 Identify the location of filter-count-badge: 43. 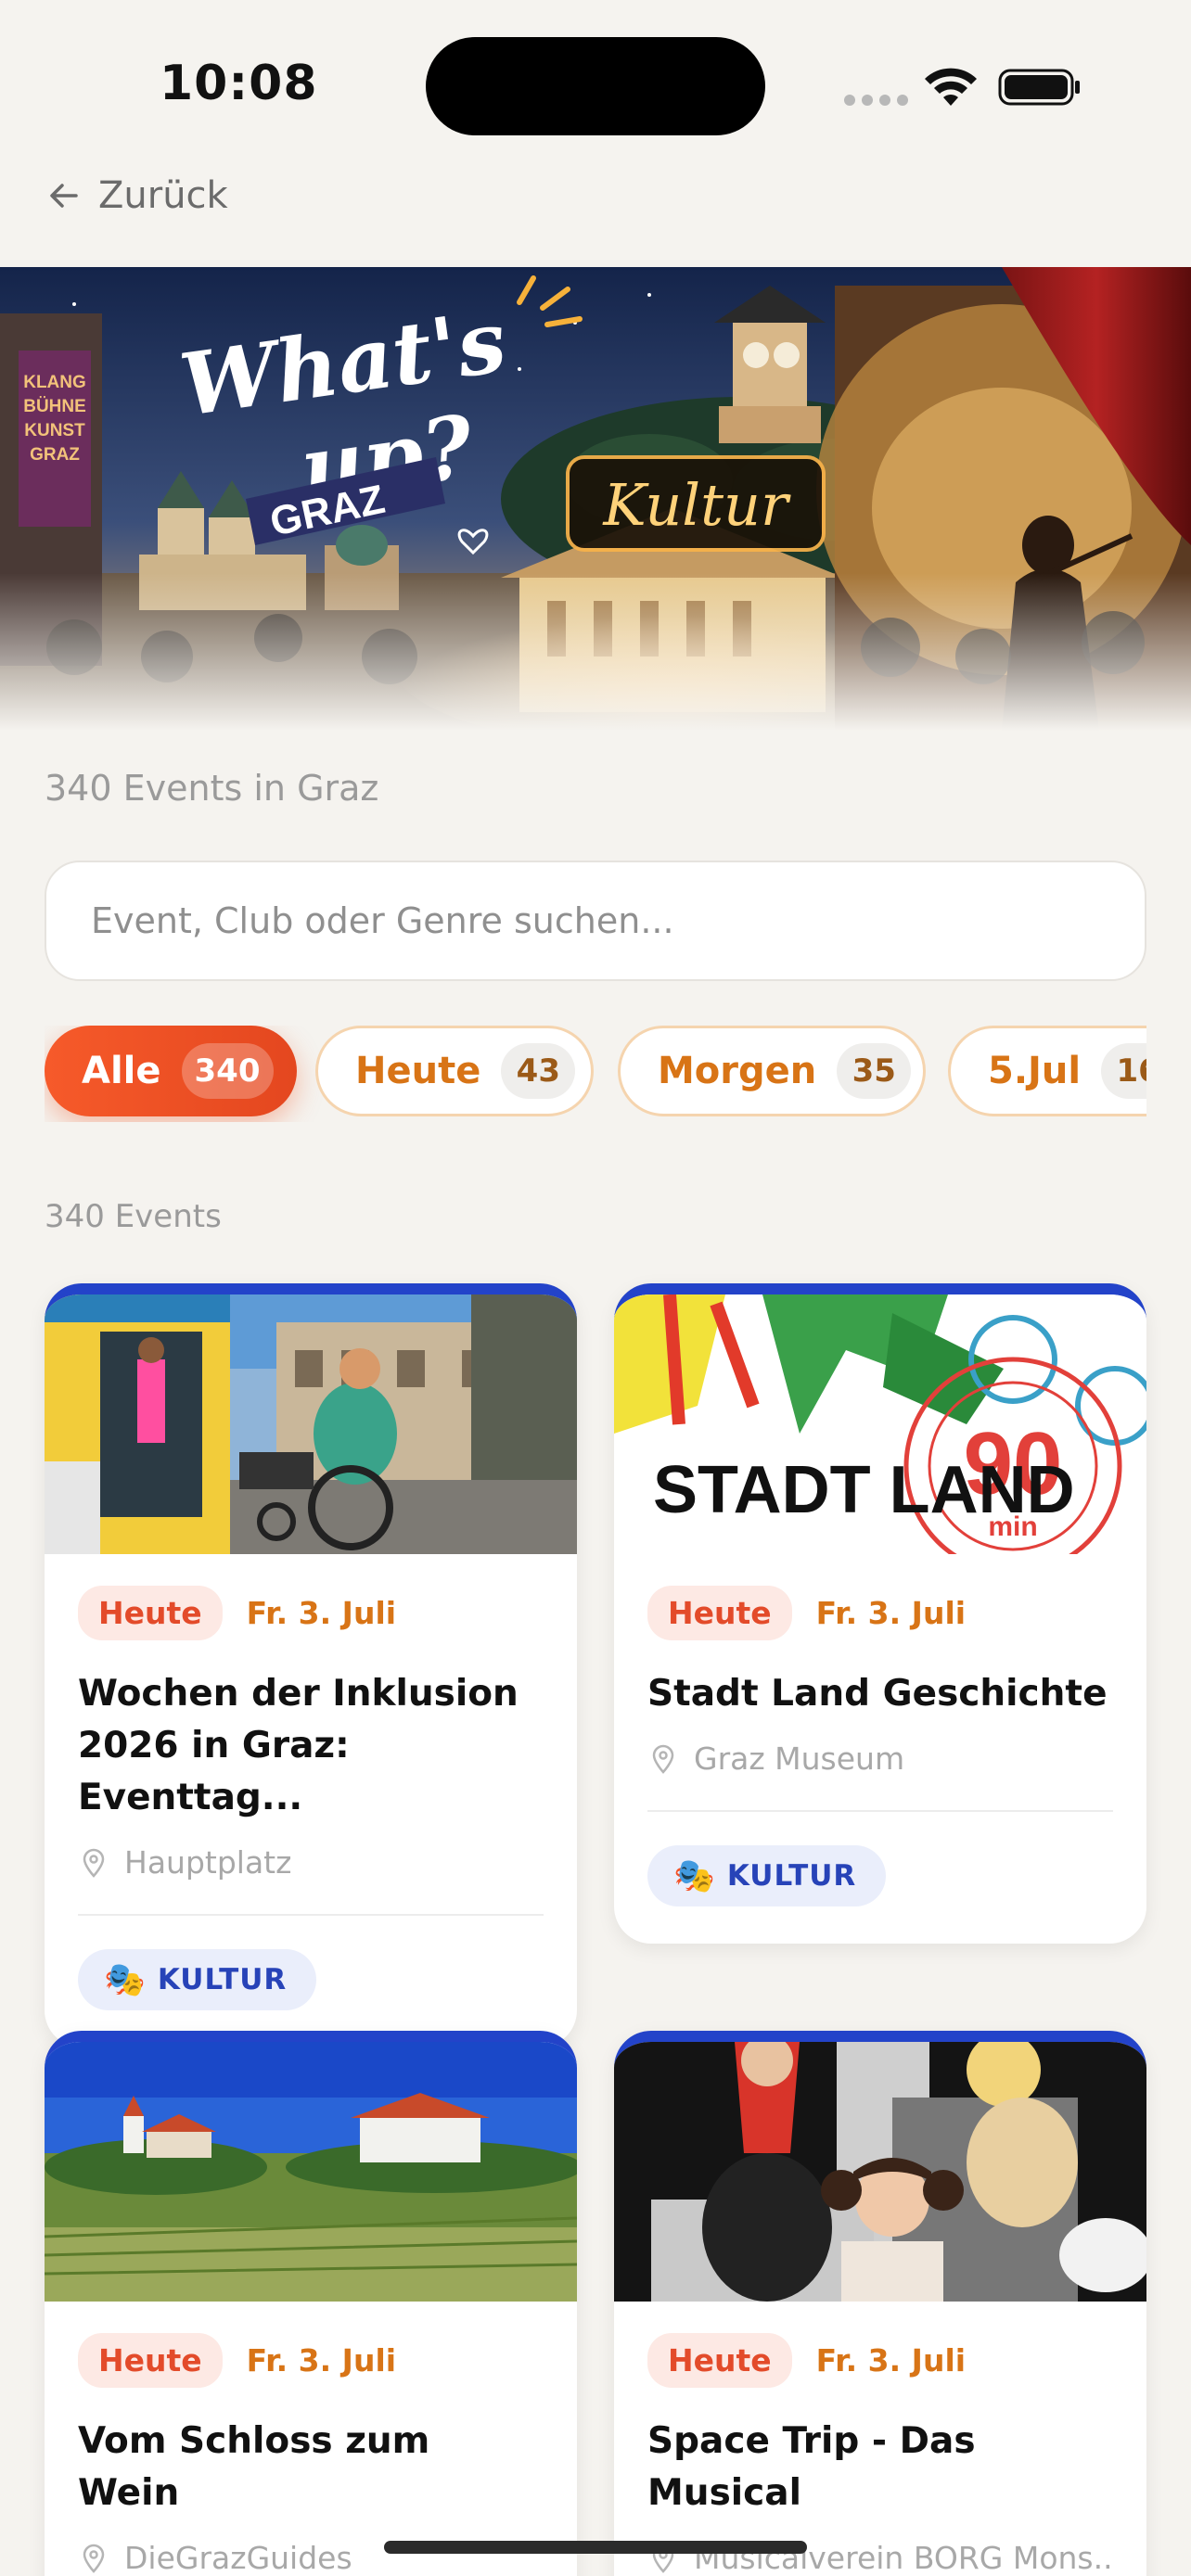
(538, 1071).